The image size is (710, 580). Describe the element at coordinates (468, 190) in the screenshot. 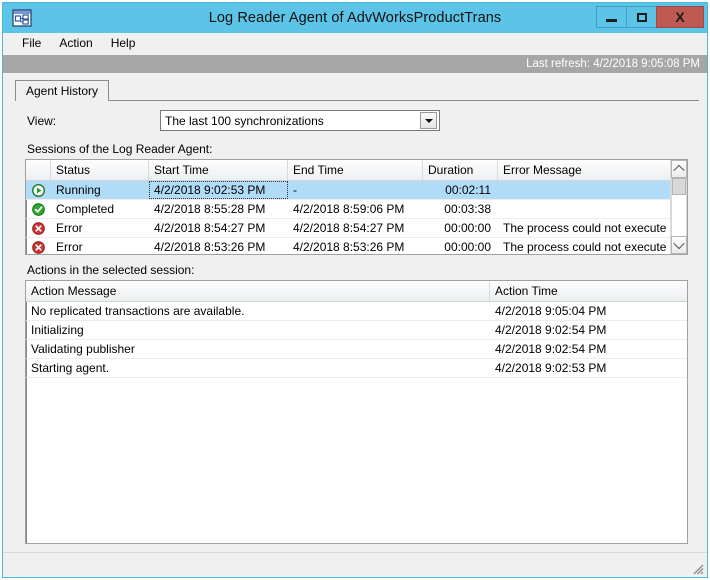

I see `cell-duration: 00:02:11` at that location.